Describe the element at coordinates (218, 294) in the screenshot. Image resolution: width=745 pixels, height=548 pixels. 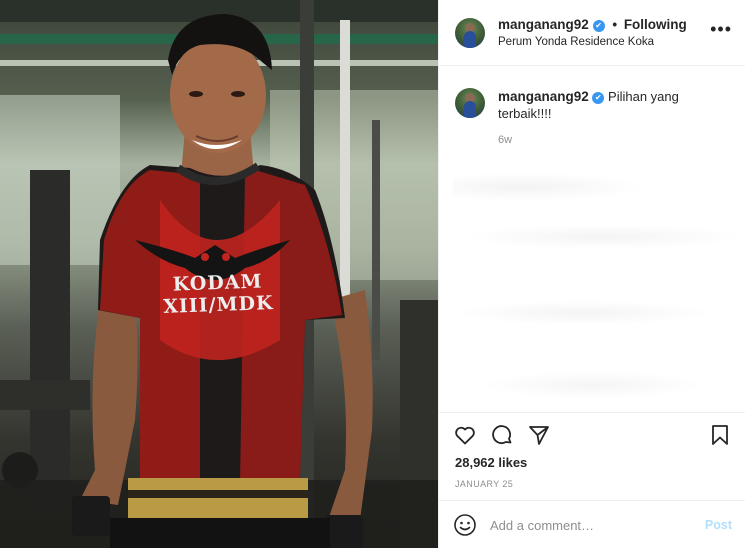
I see `shirt-print-text: KODAM XIII/MDK` at that location.